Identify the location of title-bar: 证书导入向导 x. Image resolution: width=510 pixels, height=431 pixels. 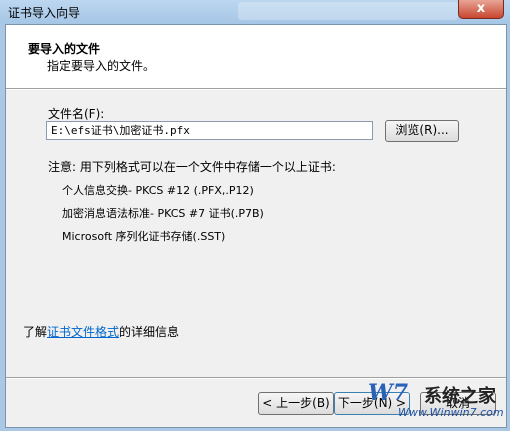
(255, 12).